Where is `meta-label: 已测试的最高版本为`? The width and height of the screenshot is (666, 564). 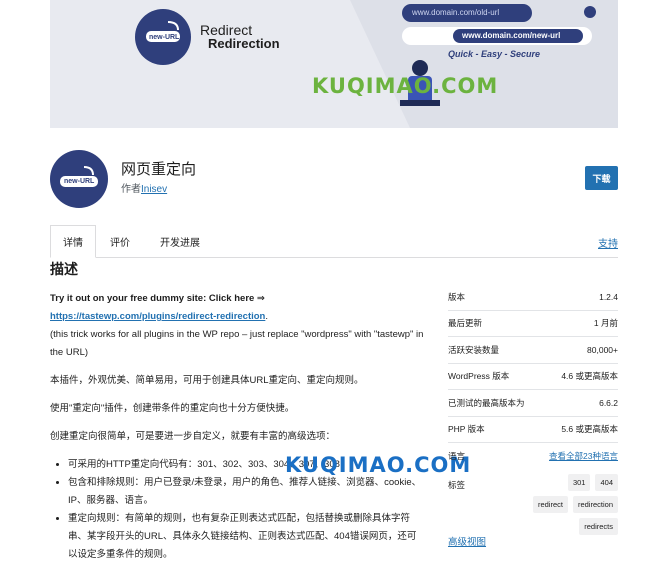
meta-label: 已测试的最高版本为 is located at coordinates (486, 402).